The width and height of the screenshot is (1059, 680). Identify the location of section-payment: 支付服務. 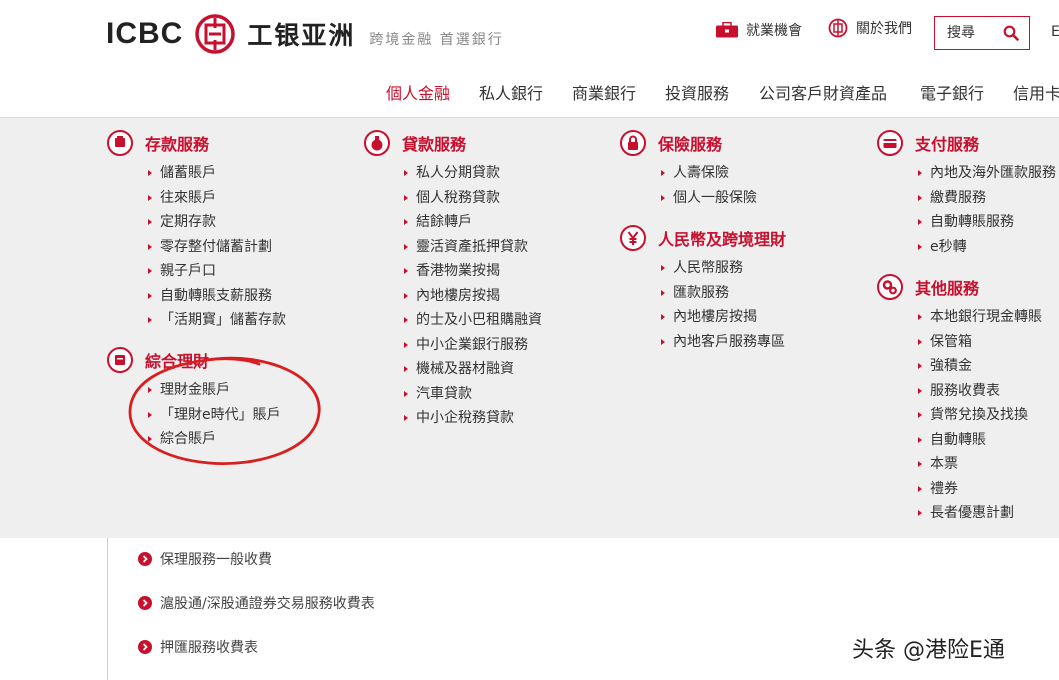
(928, 143).